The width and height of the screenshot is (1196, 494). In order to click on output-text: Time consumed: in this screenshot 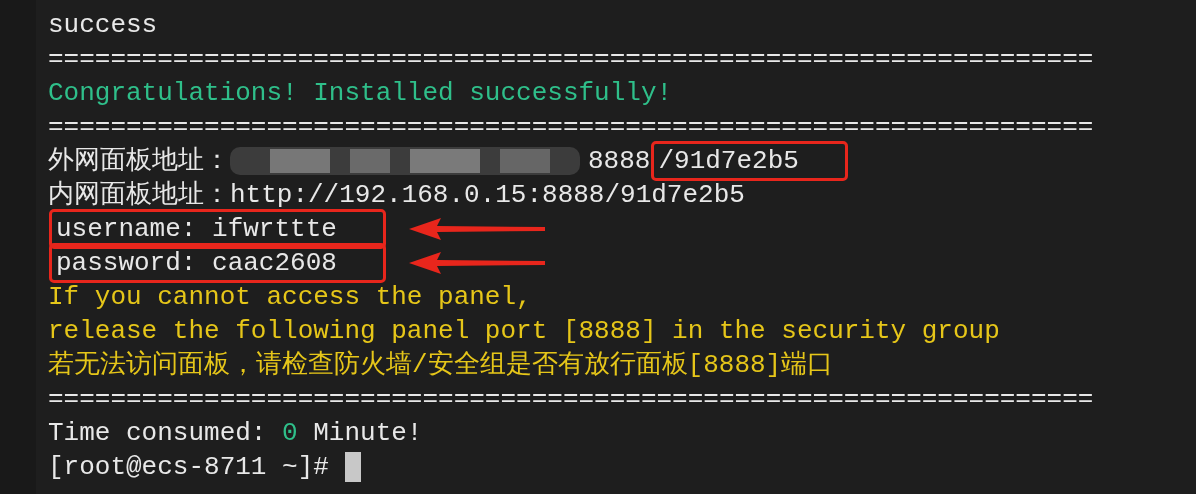, I will do `click(158, 433)`.